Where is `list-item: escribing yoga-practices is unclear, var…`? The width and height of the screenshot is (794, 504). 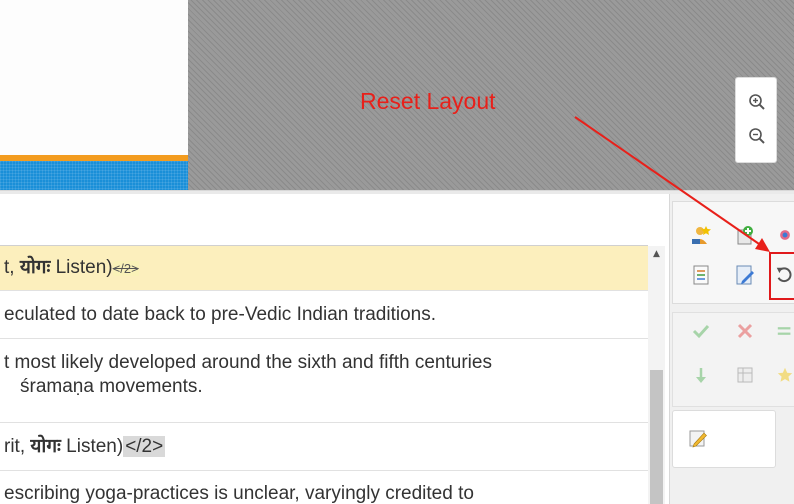
list-item: escribing yoga-practices is unclear, var… is located at coordinates (324, 487).